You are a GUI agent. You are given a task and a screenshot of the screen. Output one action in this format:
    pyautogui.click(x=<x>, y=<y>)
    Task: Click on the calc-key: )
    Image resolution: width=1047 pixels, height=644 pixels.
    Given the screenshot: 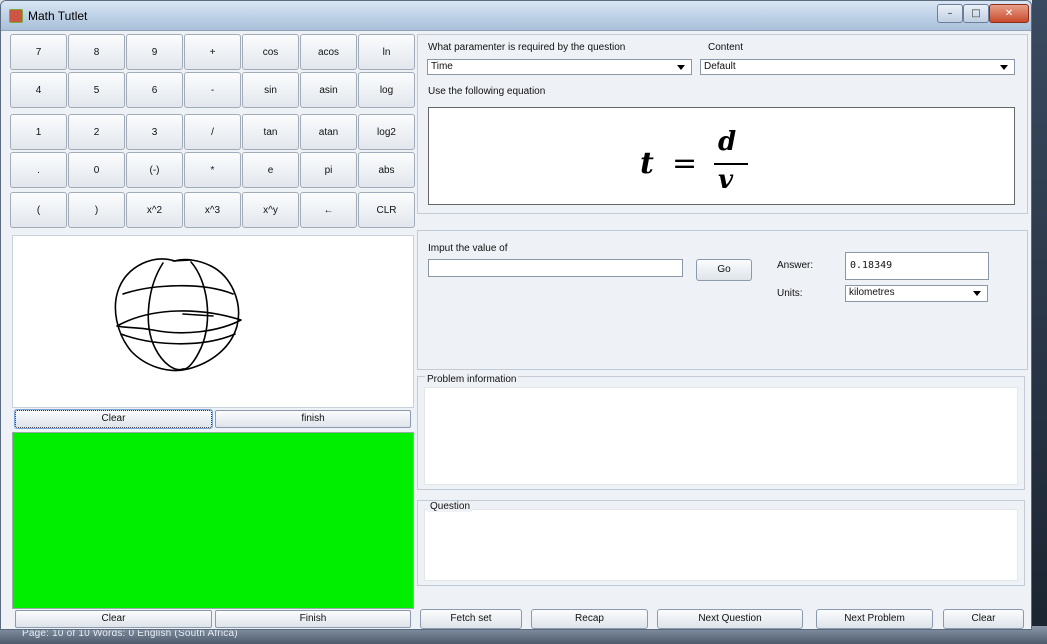 What is the action you would take?
    pyautogui.click(x=96, y=210)
    